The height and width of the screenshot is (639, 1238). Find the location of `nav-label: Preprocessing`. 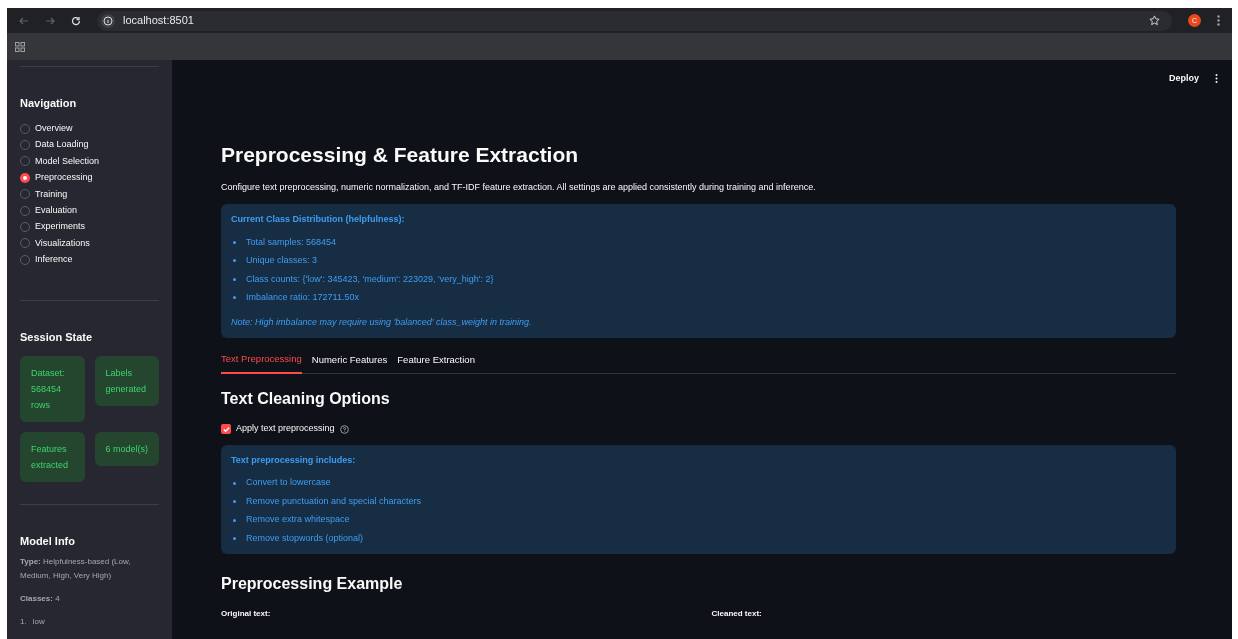

nav-label: Preprocessing is located at coordinates (64, 178).